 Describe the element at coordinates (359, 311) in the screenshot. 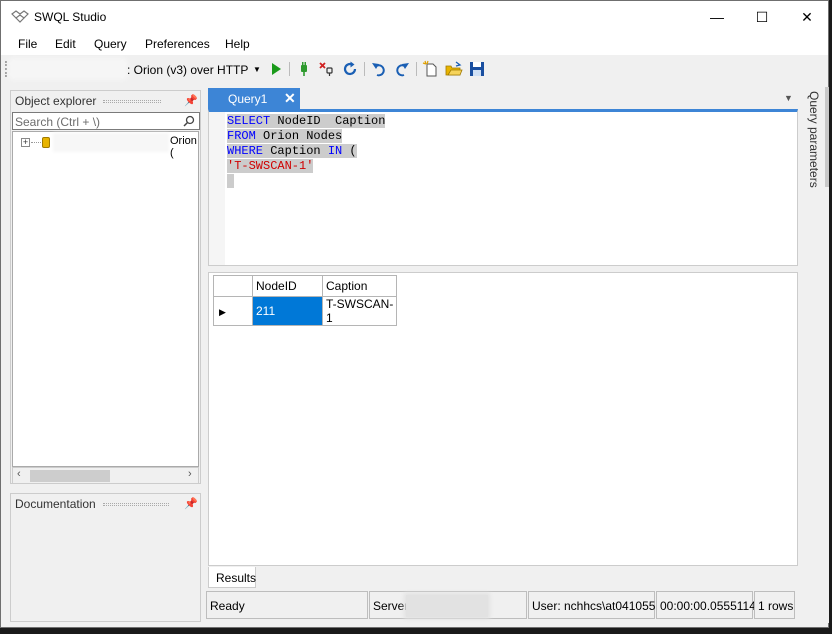

I see `cell-caption: T-SWSCAN-1` at that location.